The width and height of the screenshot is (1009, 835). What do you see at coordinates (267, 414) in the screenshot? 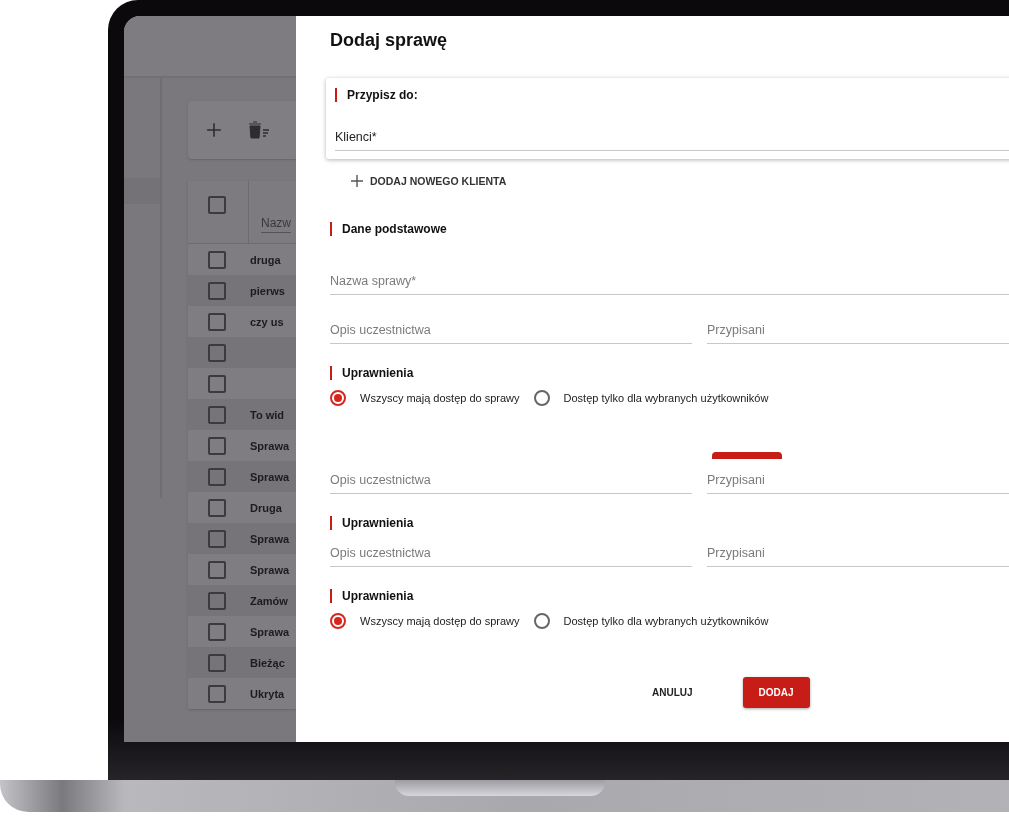
I see `table-cell: To wid` at bounding box center [267, 414].